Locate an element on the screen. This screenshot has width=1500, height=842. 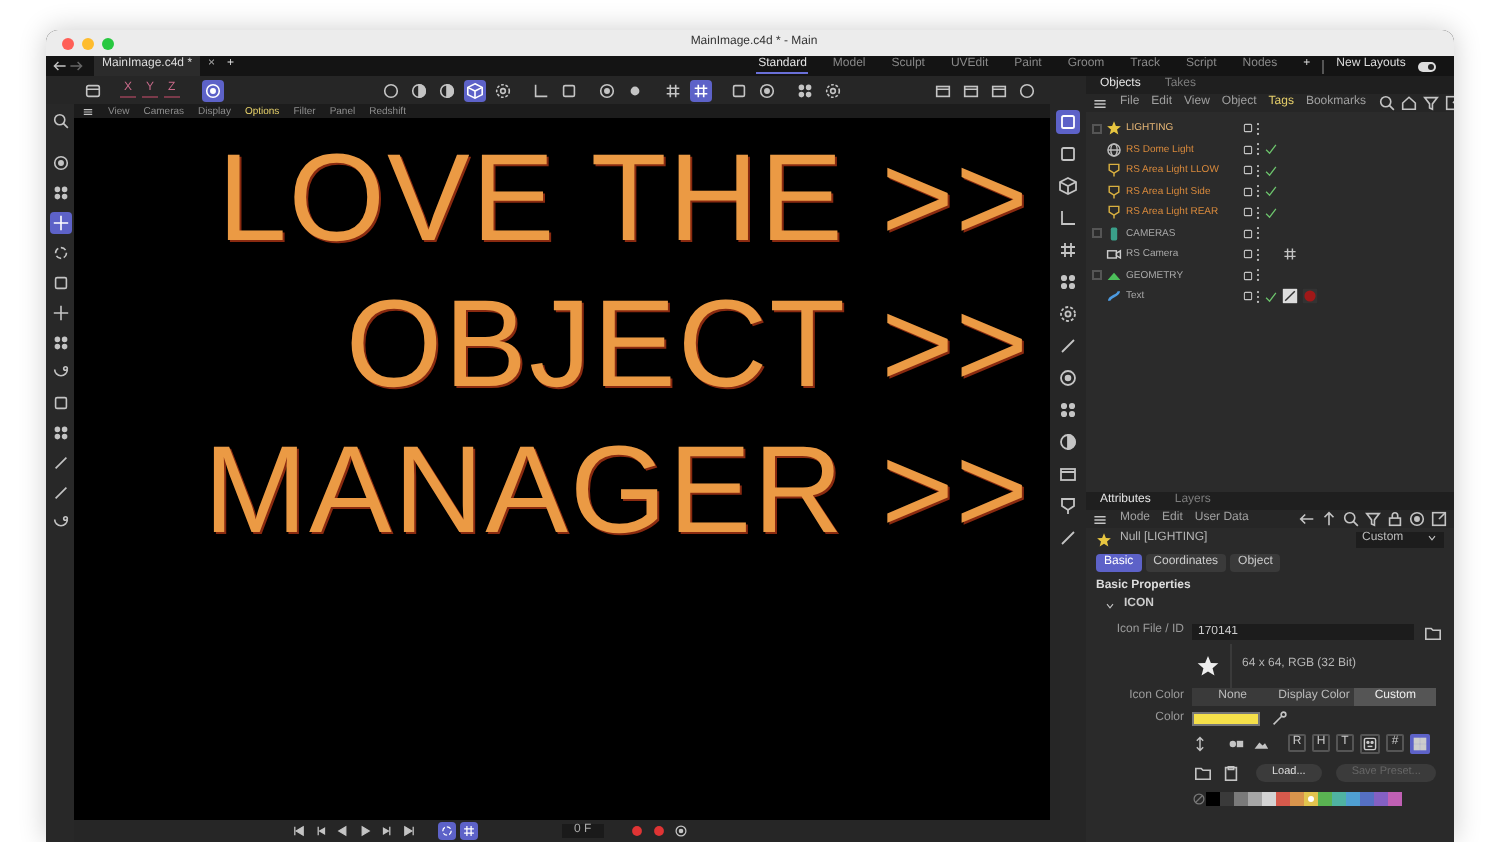
dome-icon is located at coordinates (1114, 149).